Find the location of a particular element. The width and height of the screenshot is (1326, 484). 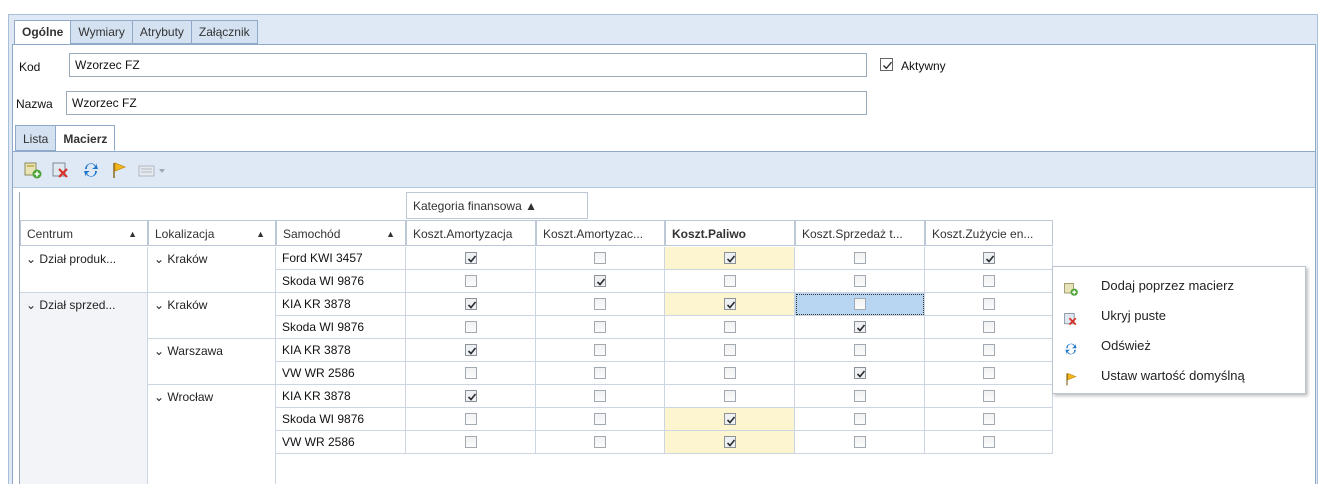

row-header-samochod: Samochód ▲ is located at coordinates (341, 233).